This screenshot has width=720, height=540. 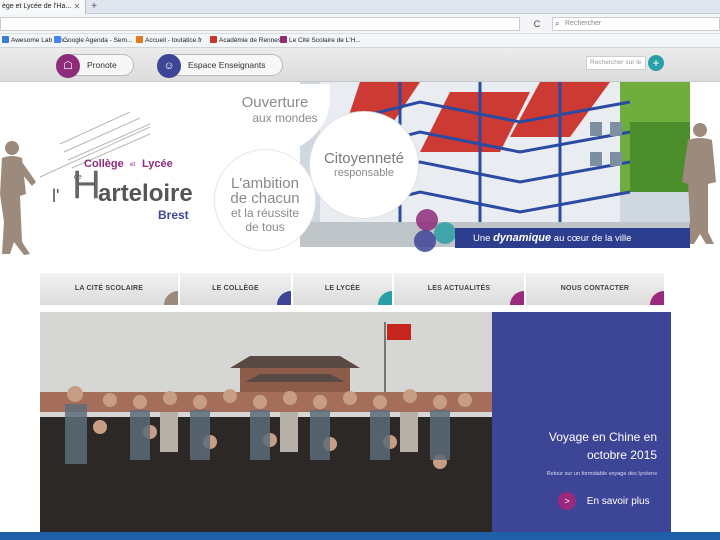 What do you see at coordinates (360, 536) in the screenshot?
I see `os-taskbar` at bounding box center [360, 536].